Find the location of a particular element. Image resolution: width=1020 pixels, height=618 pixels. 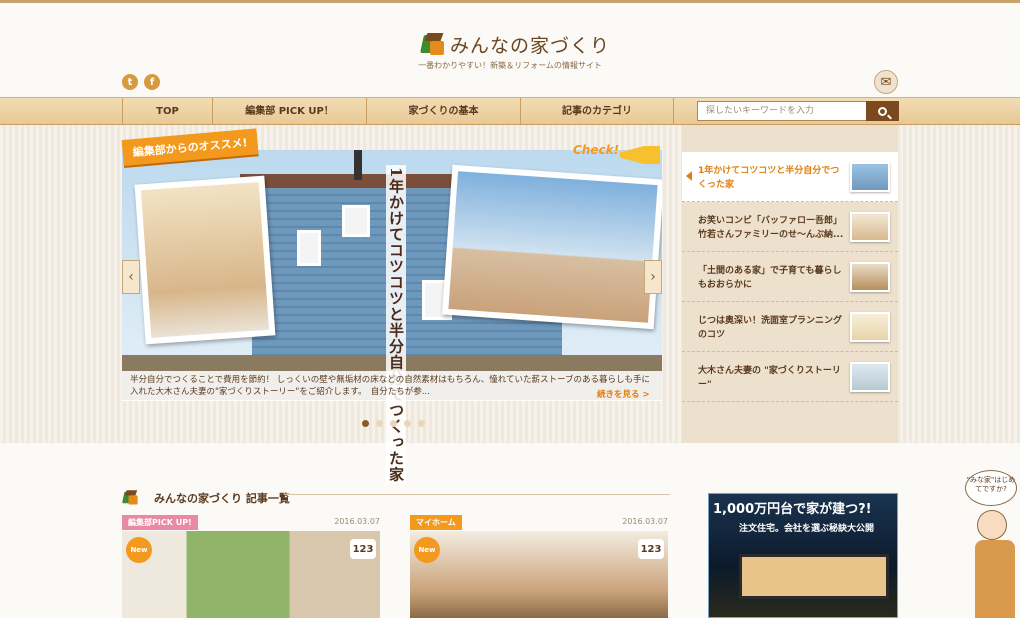

social-links: t f is located at coordinates (141, 82).